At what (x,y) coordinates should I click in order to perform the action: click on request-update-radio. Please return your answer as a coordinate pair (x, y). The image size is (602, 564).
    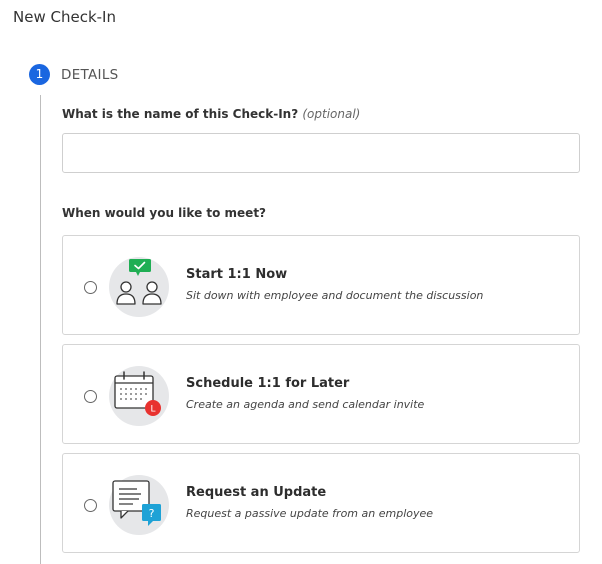
    Looking at the image, I should click on (90, 505).